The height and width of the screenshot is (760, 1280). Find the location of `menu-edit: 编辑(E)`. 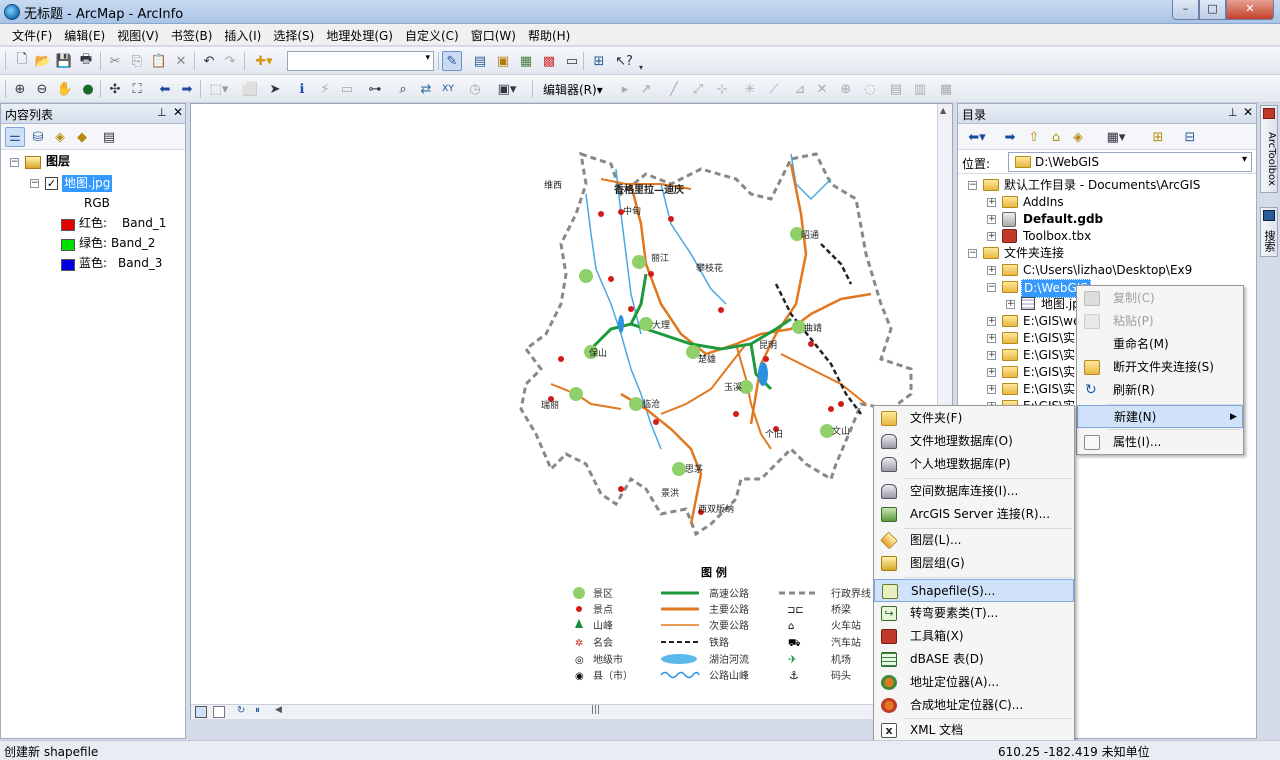

menu-edit: 编辑(E) is located at coordinates (84, 35).